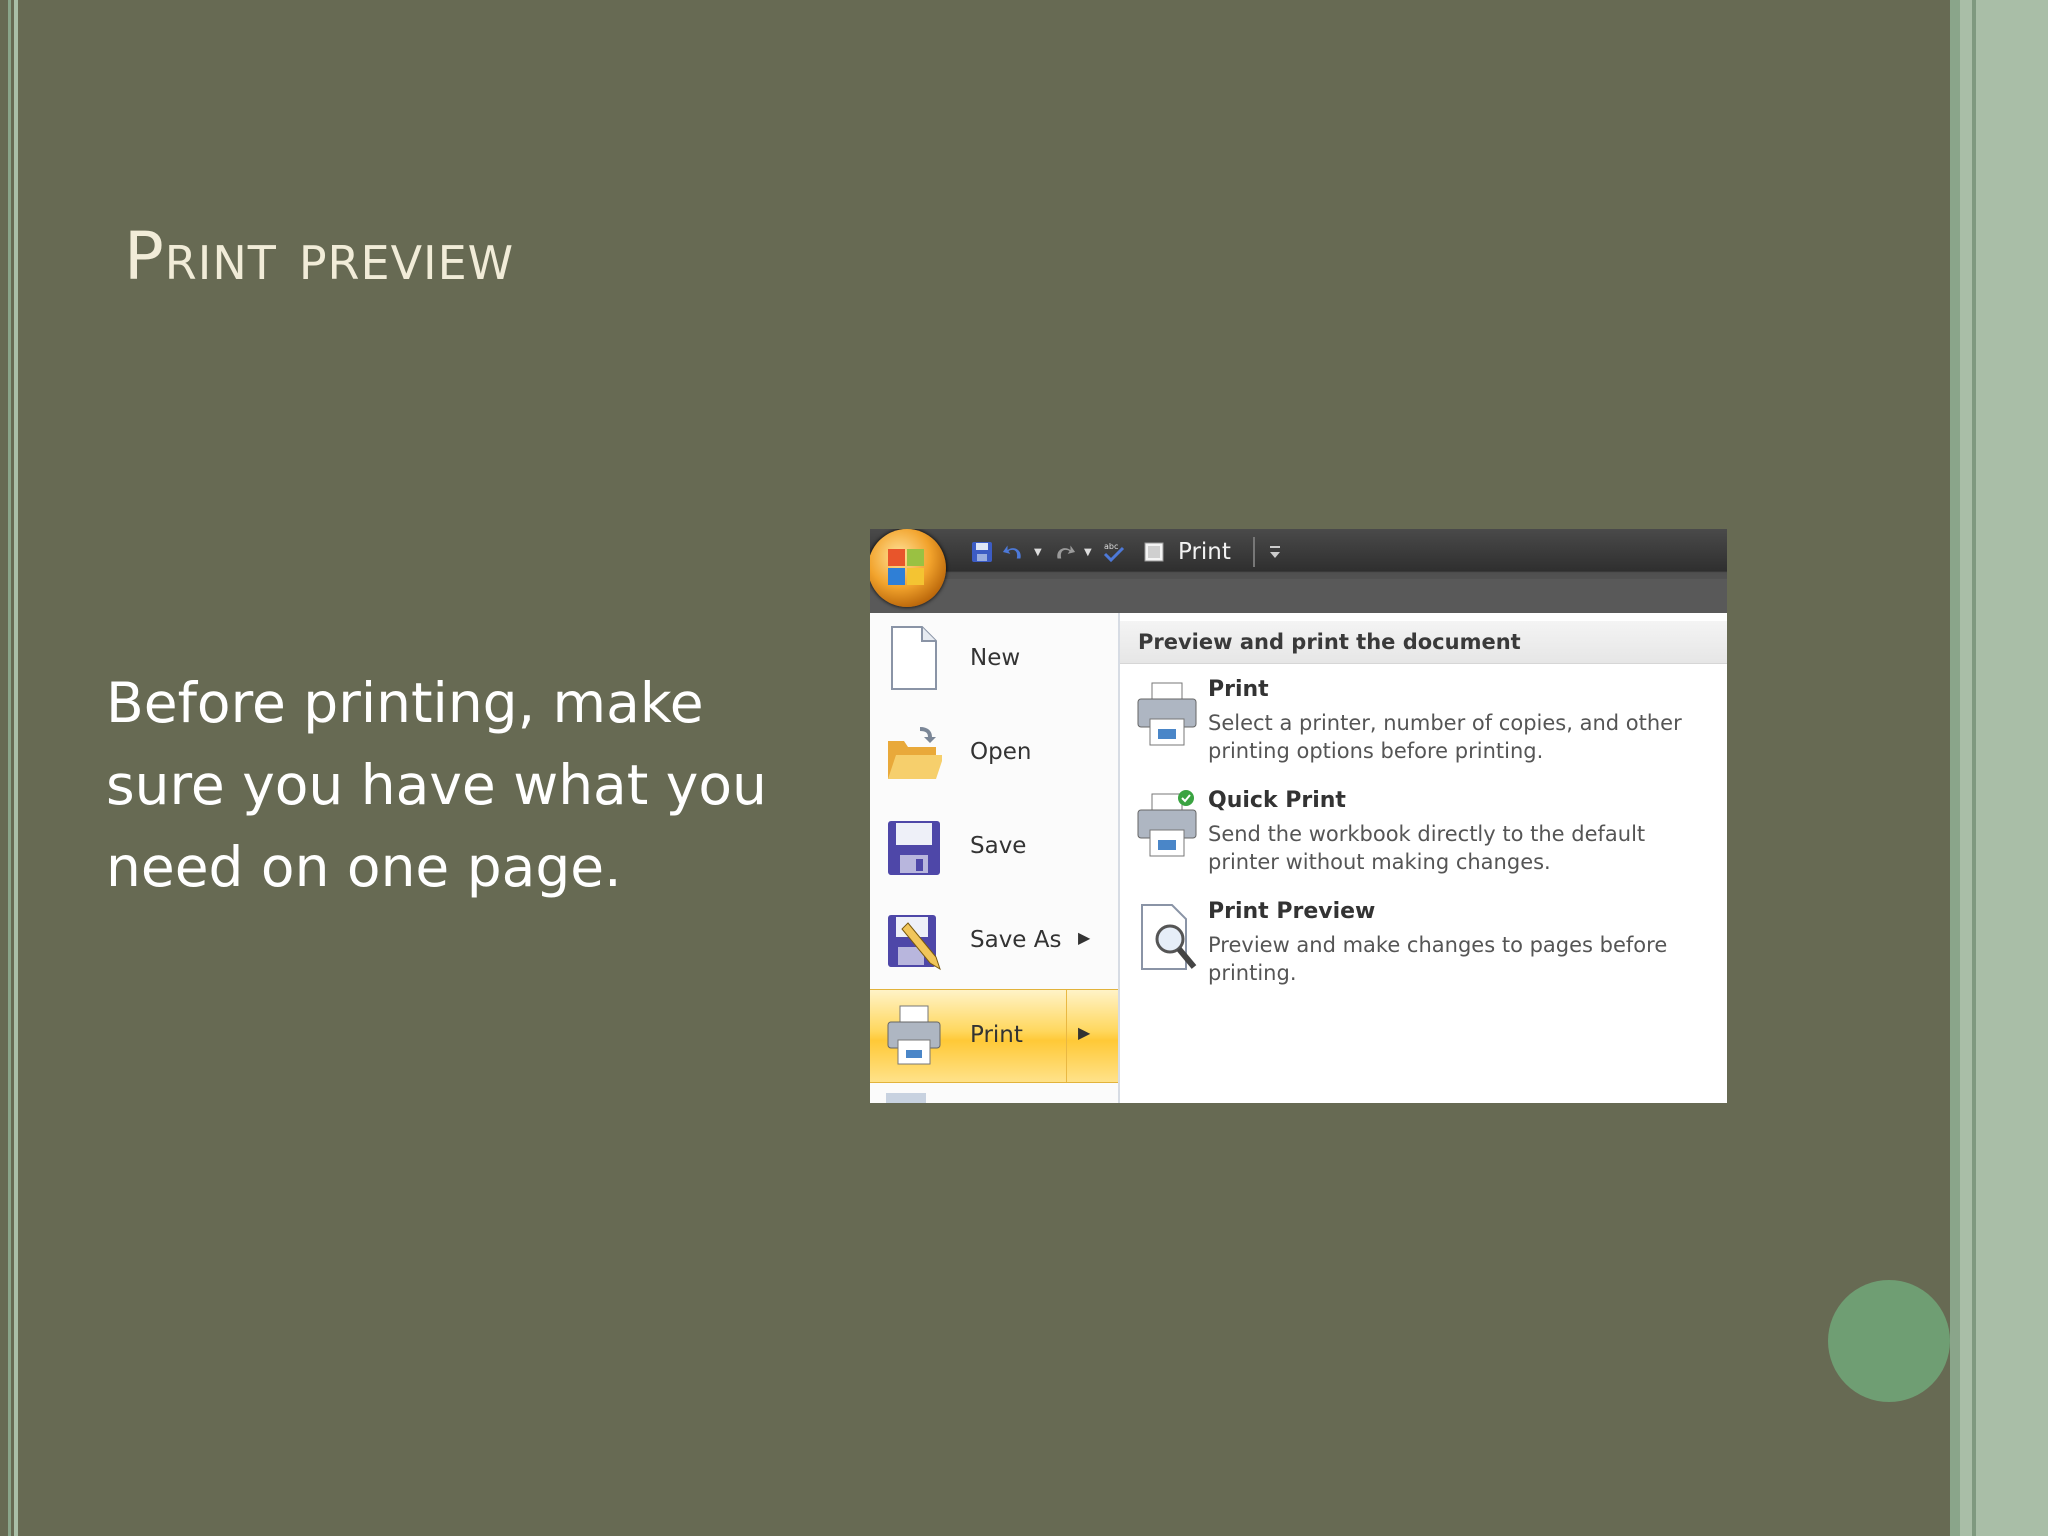 The height and width of the screenshot is (1536, 2048). Describe the element at coordinates (1089, 552) in the screenshot. I see `redo-dropdown-icon: ▼` at that location.